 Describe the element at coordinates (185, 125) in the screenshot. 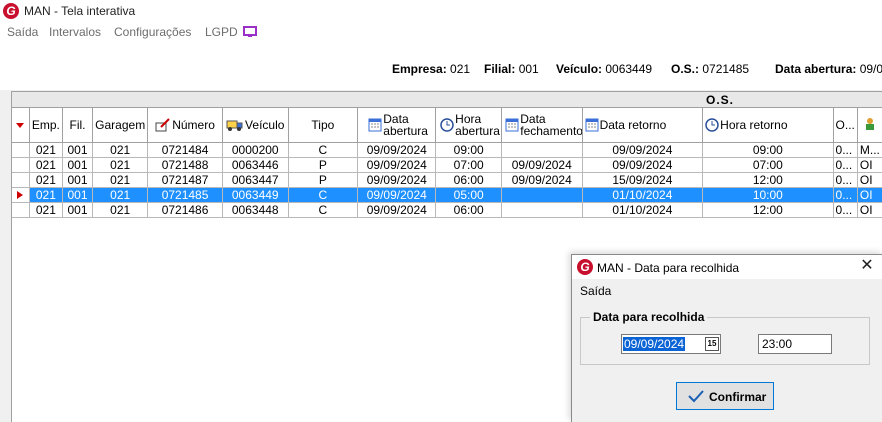

I see `header-numero: Número` at that location.